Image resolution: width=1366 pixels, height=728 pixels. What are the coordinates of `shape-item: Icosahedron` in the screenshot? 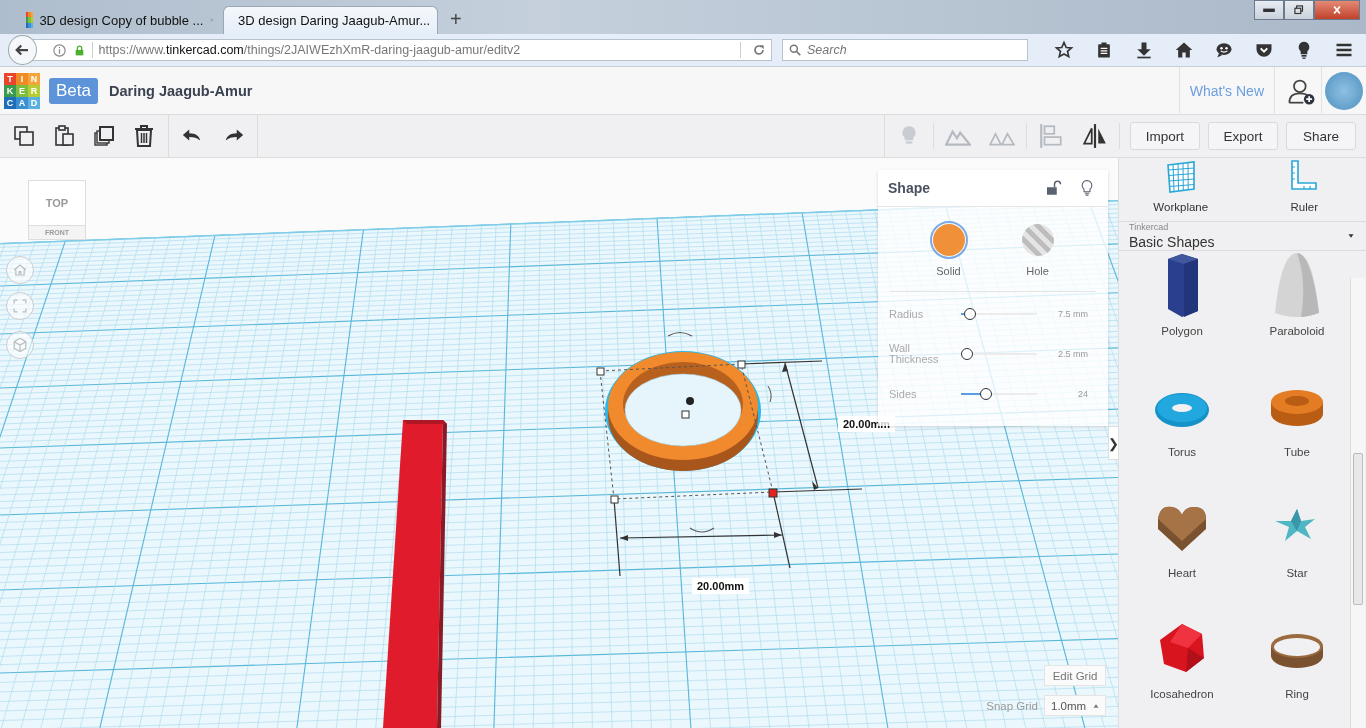 It's located at (1182, 671).